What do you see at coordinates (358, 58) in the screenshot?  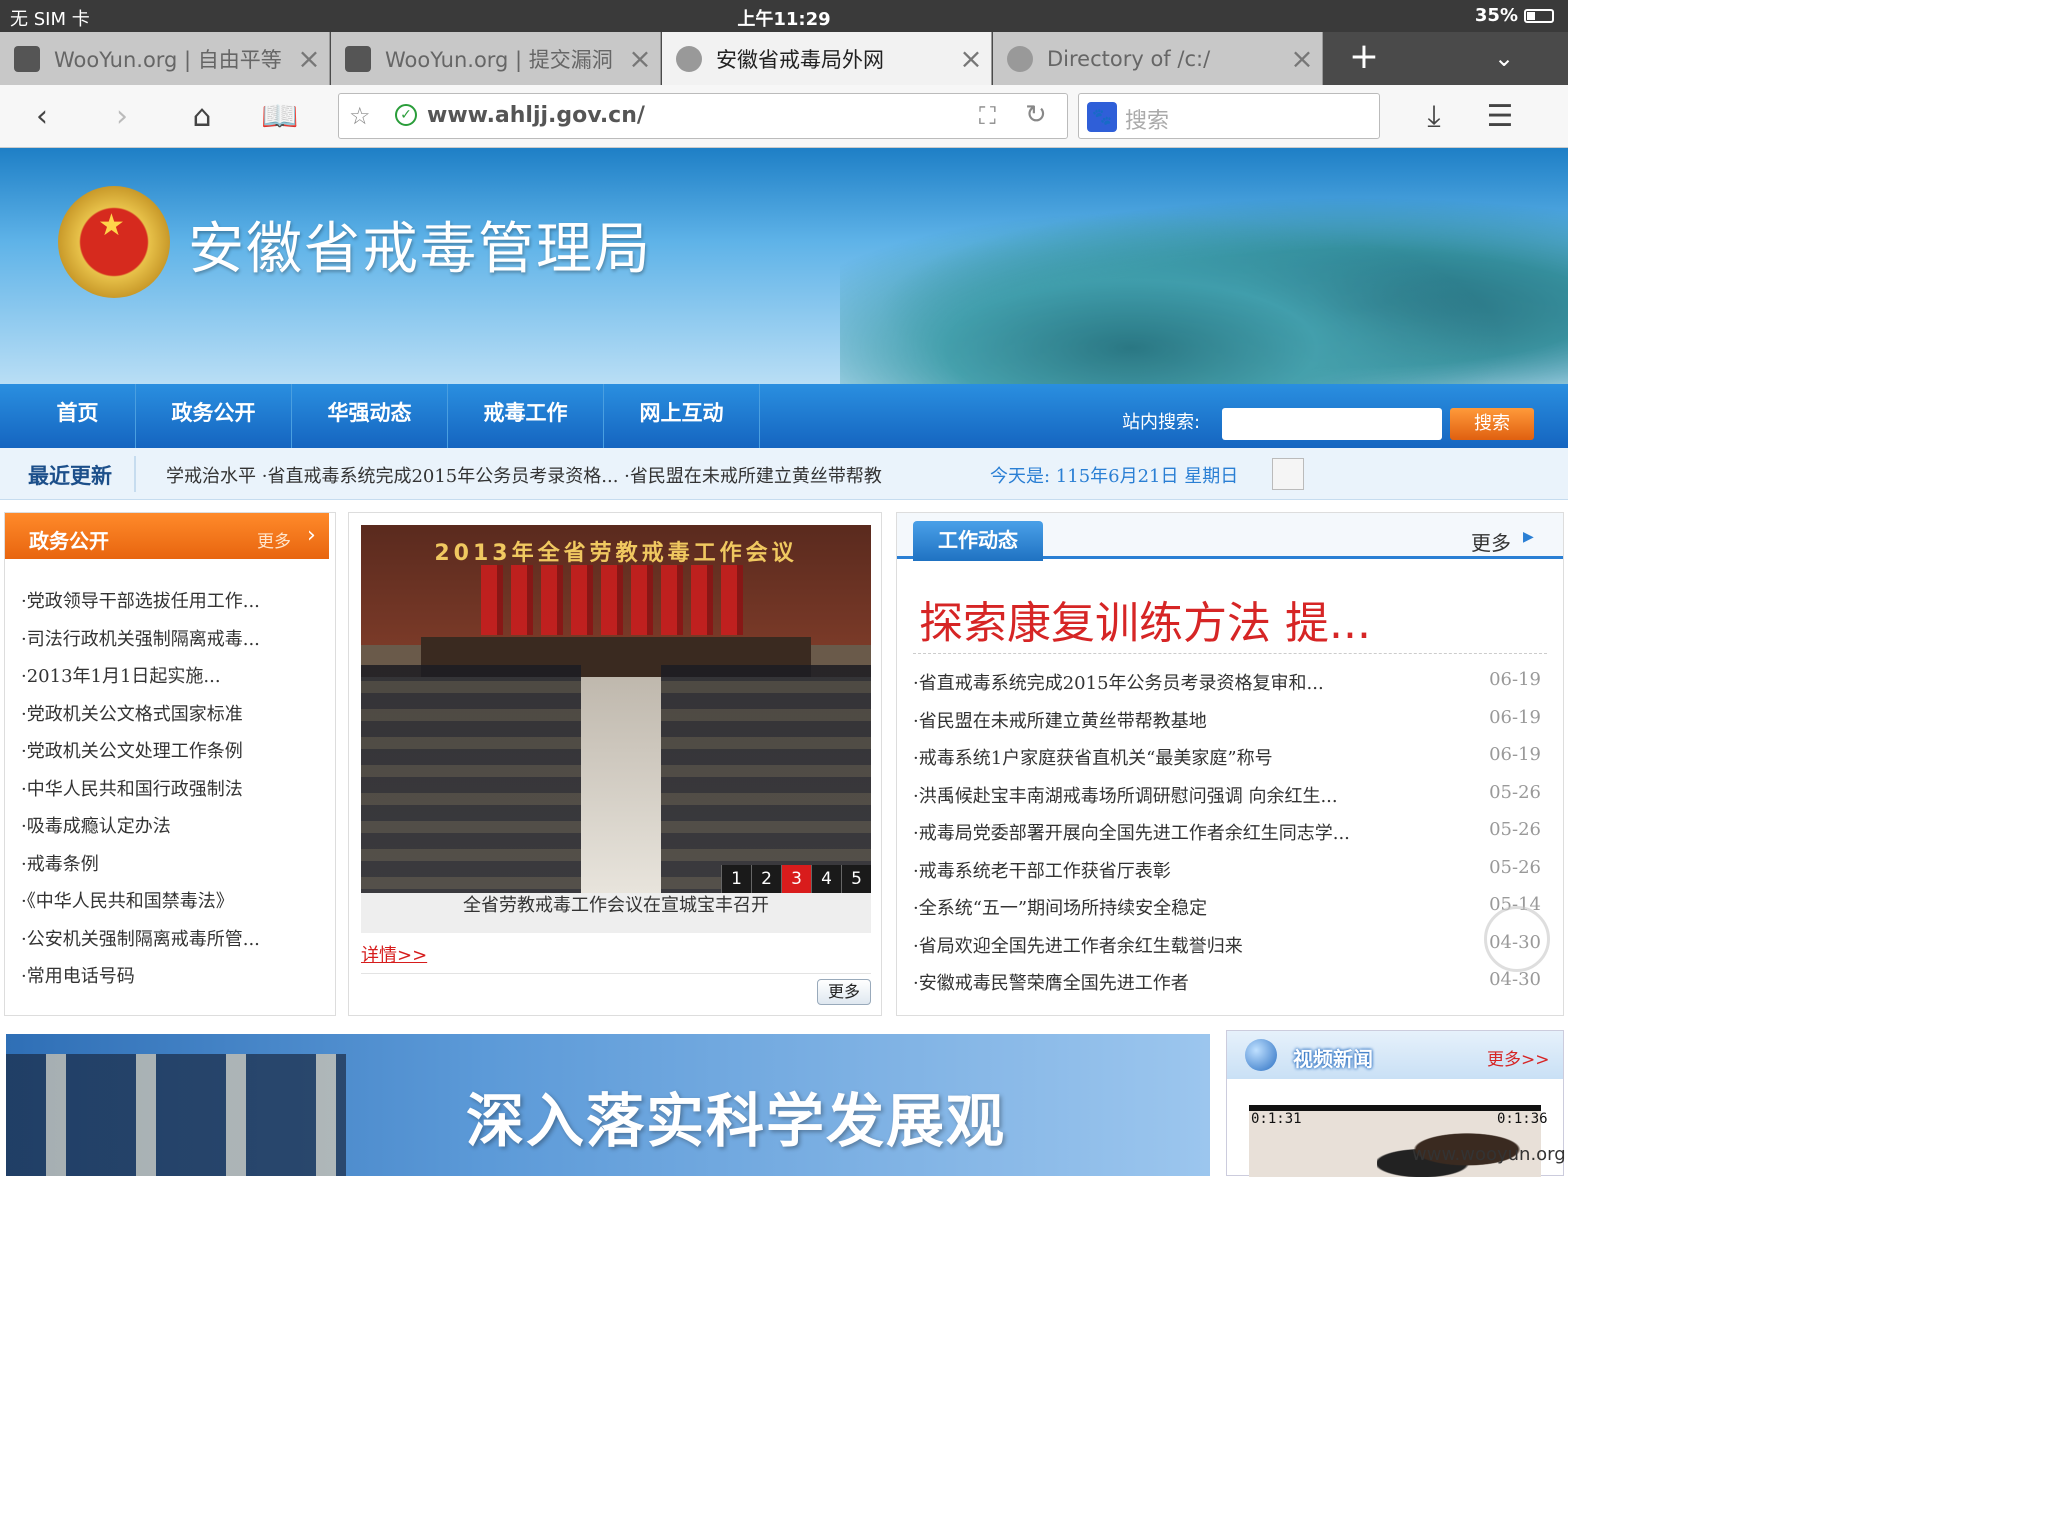 I see `wooyun-favicon-icon` at bounding box center [358, 58].